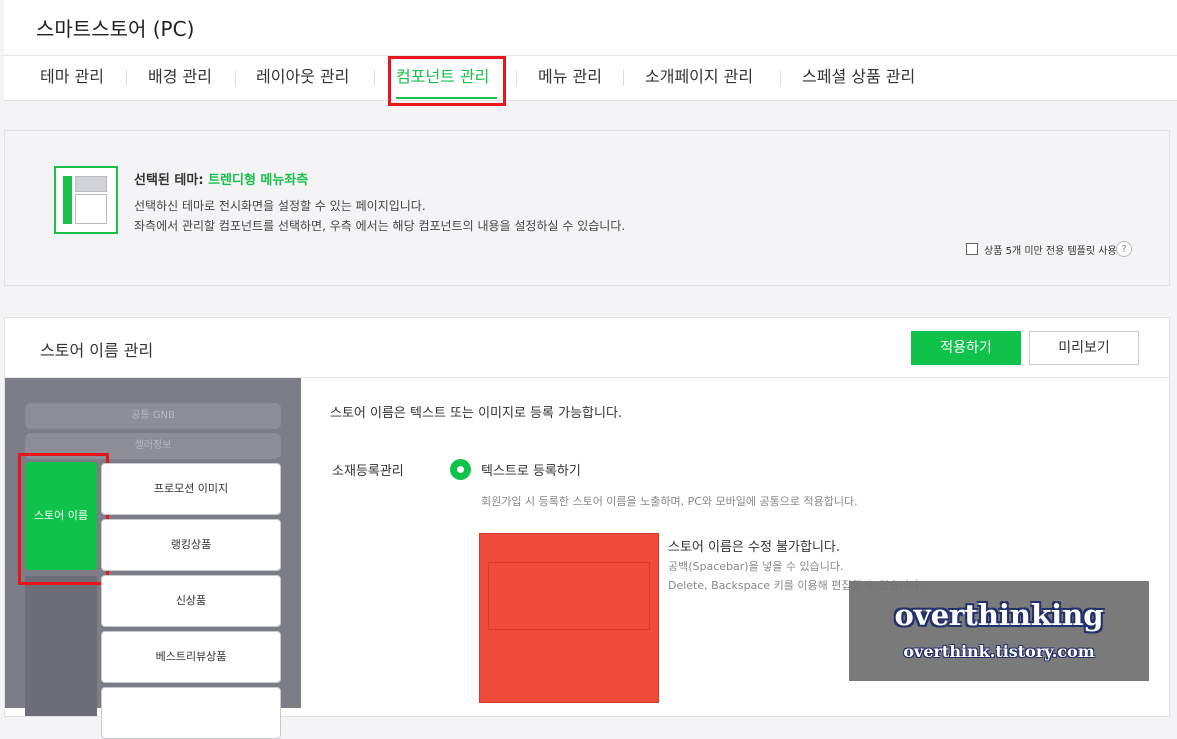 The image size is (1177, 739). I want to click on component-ranking-products: 랭킹상품, so click(191, 545).